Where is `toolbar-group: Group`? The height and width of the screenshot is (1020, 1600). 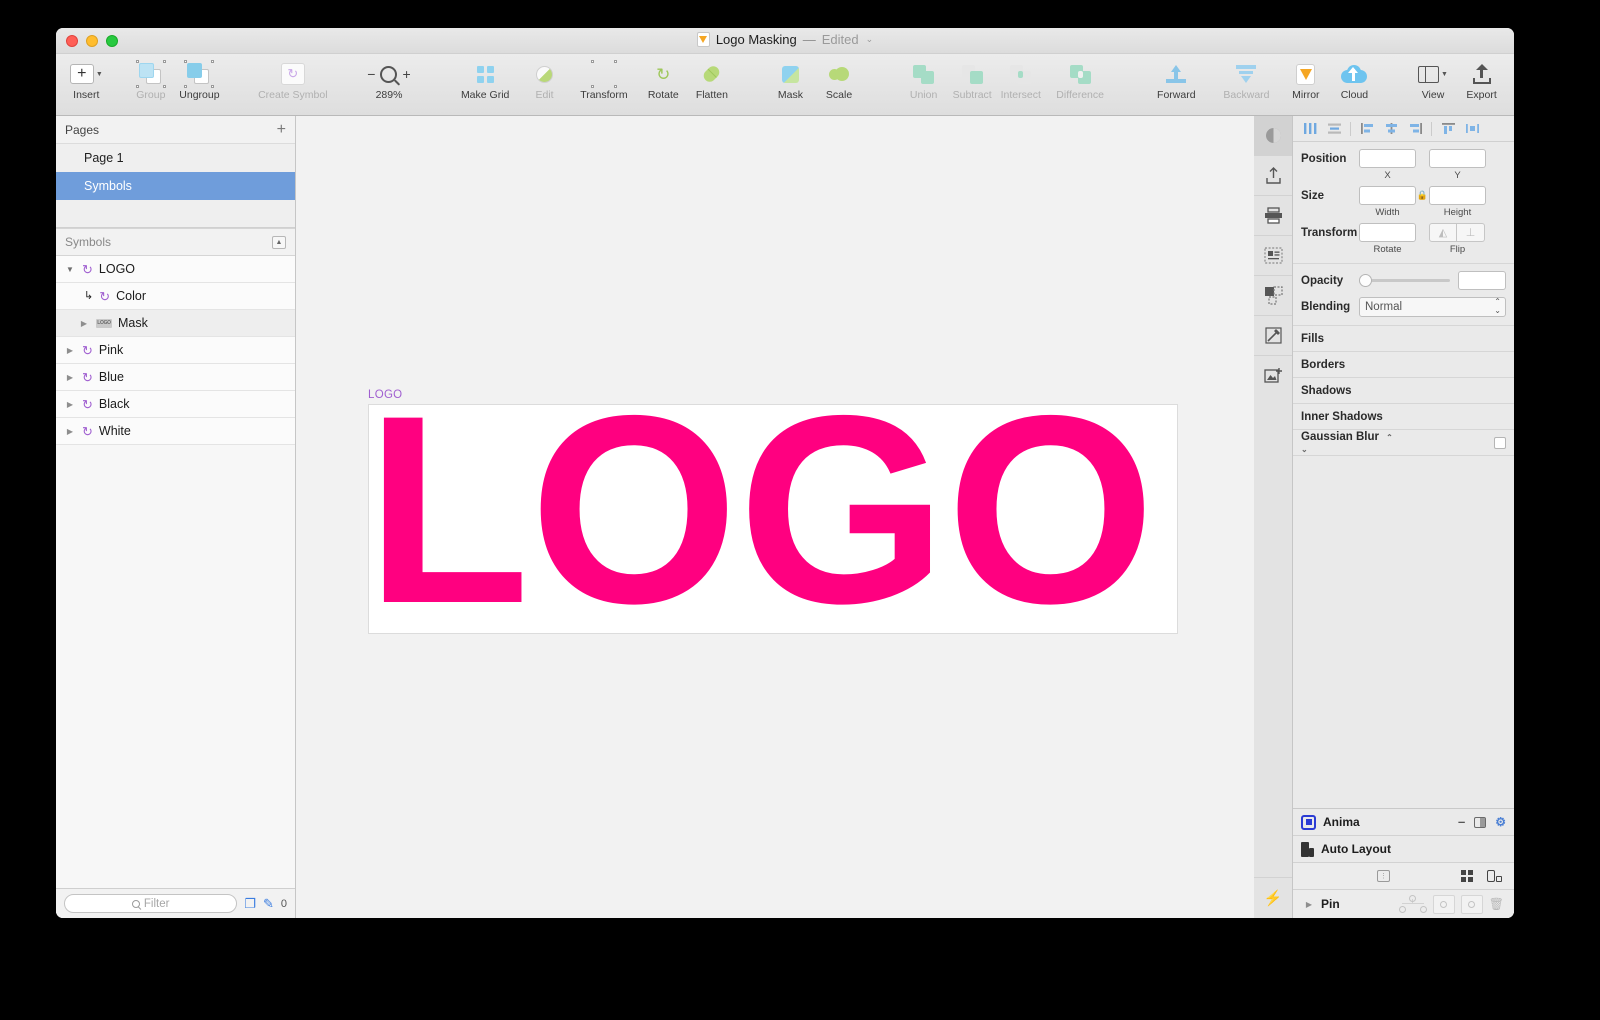 toolbar-group: Group is located at coordinates (151, 79).